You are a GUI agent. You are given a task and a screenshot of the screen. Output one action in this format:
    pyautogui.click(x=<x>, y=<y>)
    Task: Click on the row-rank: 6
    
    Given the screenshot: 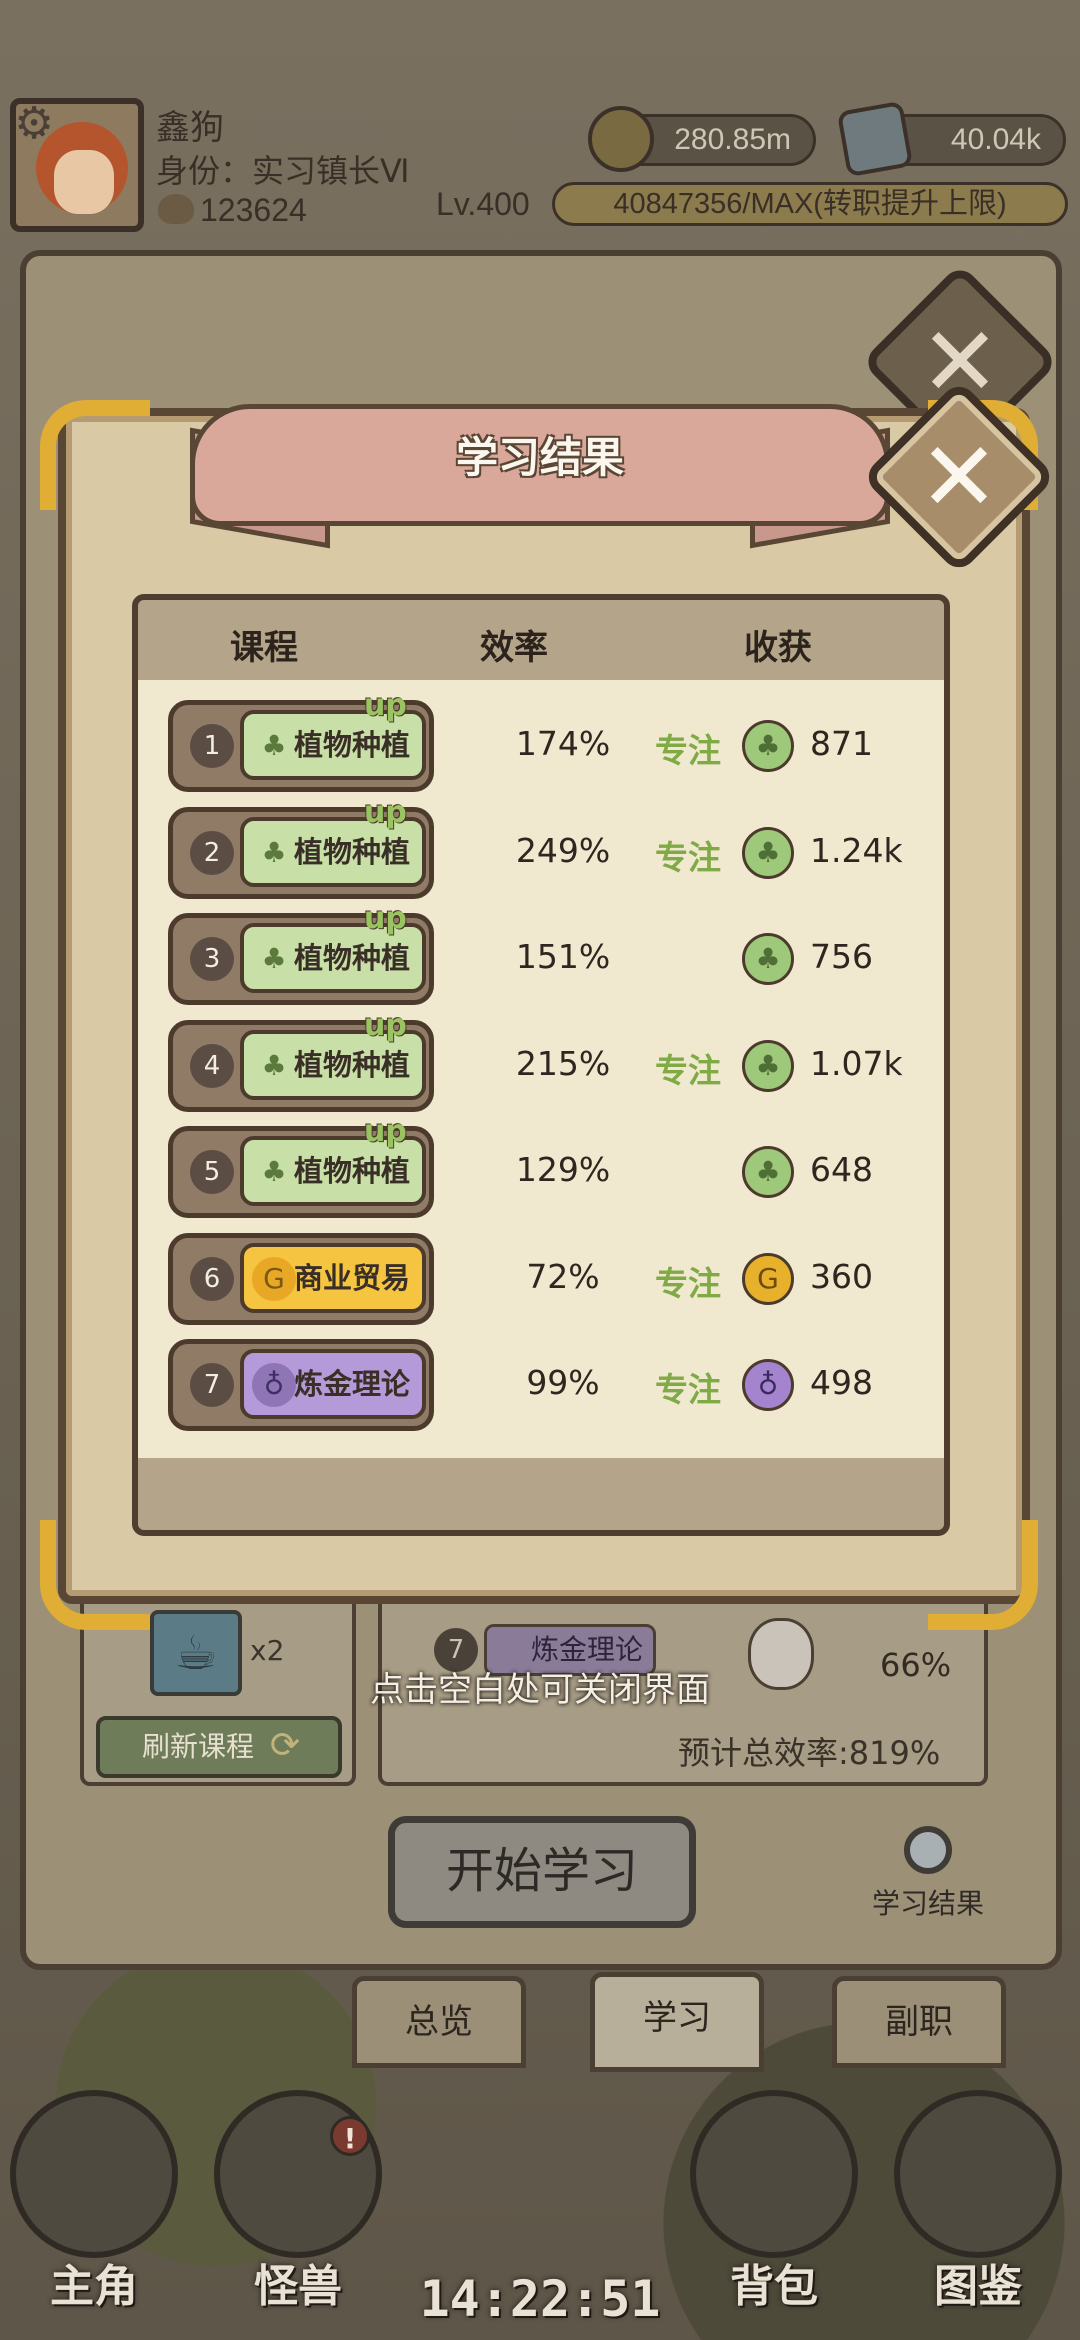 What is the action you would take?
    pyautogui.click(x=212, y=1278)
    